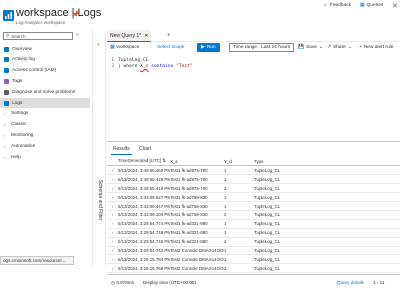  What do you see at coordinates (350, 282) in the screenshot?
I see `query-details-link: Query details` at bounding box center [350, 282].